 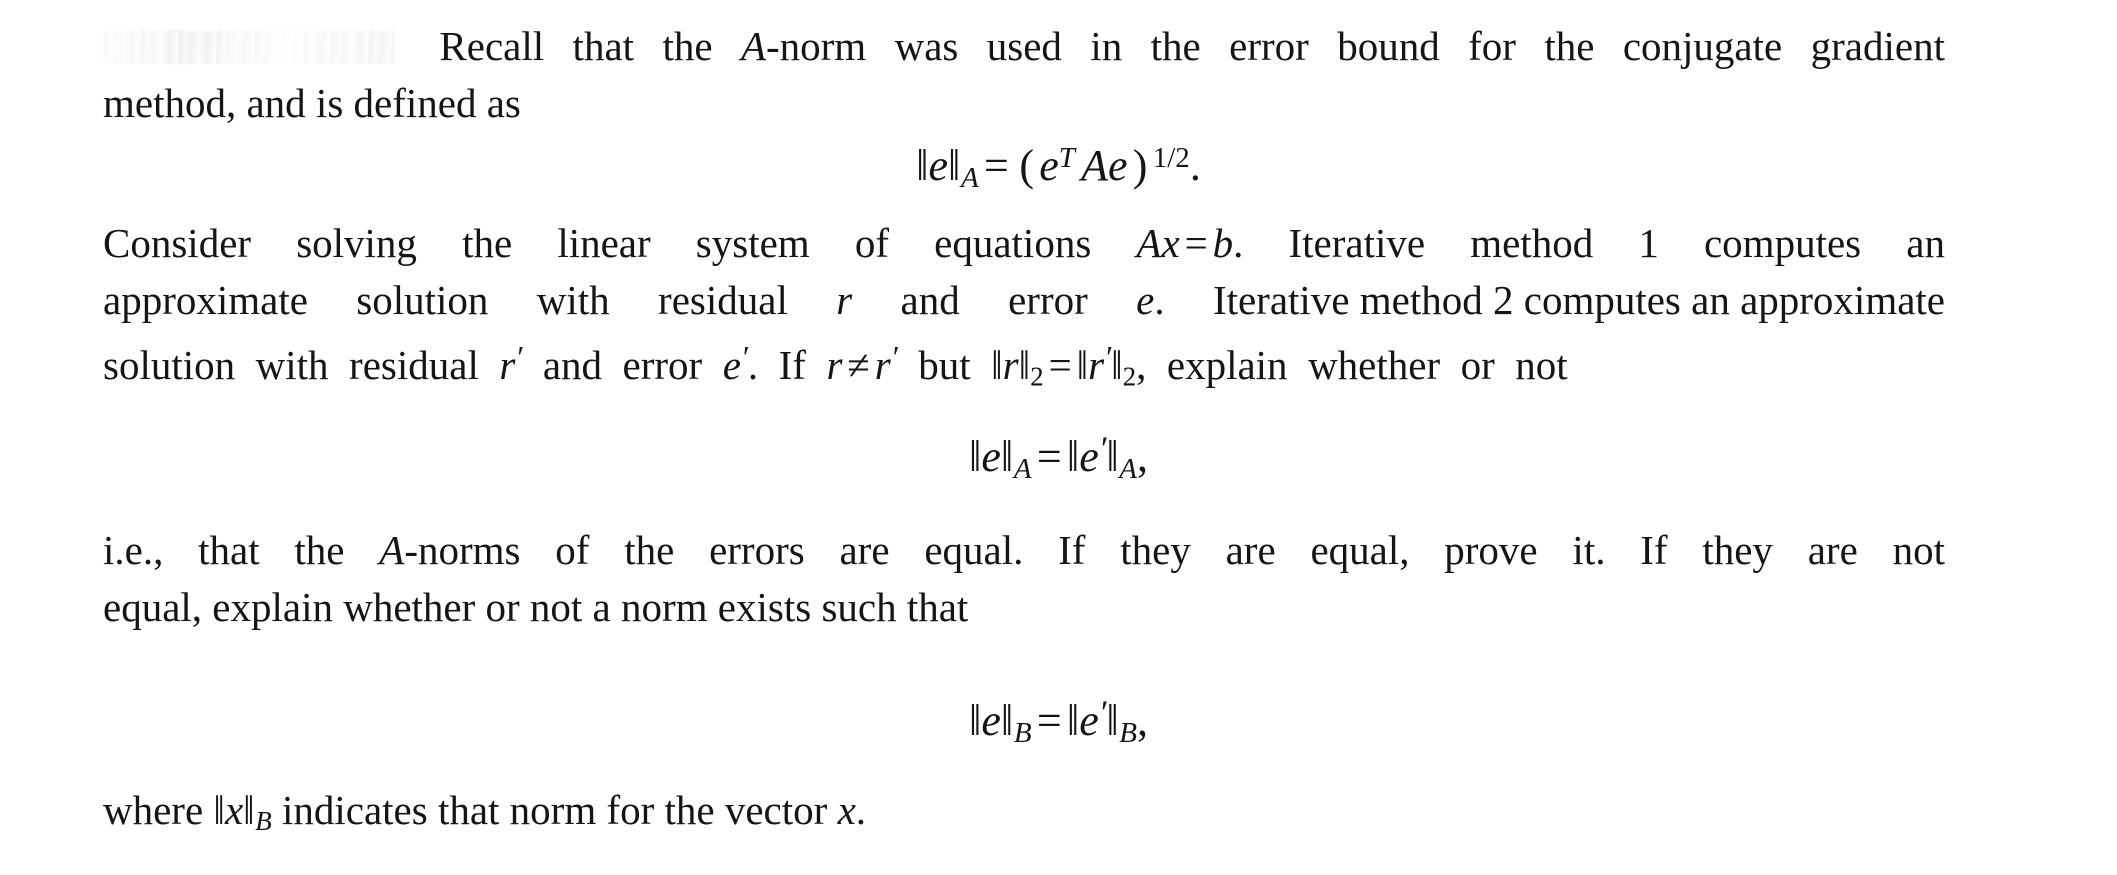 What do you see at coordinates (1492, 46) in the screenshot?
I see `word: for` at bounding box center [1492, 46].